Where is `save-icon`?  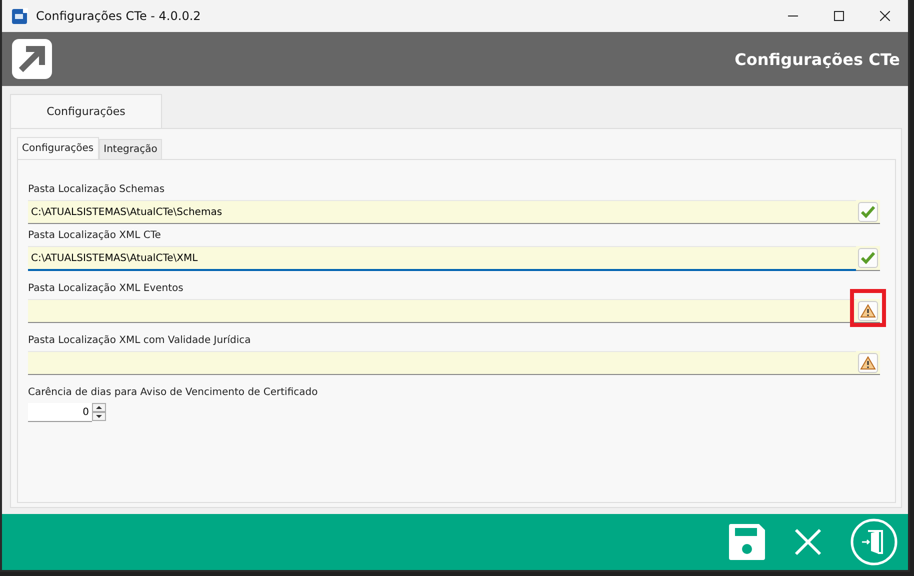 save-icon is located at coordinates (747, 542).